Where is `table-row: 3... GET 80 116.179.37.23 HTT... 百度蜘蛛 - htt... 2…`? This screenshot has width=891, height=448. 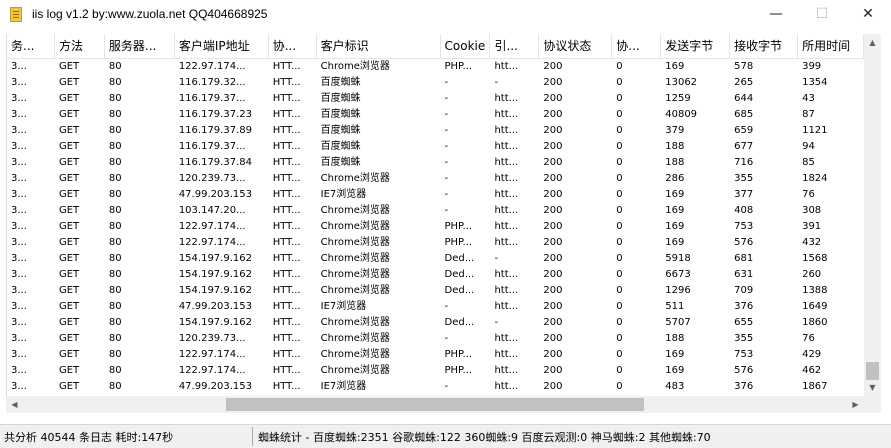
table-row: 3... GET 80 116.179.37.23 HTT... 百度蜘蛛 - htt... 2… is located at coordinates (435, 115).